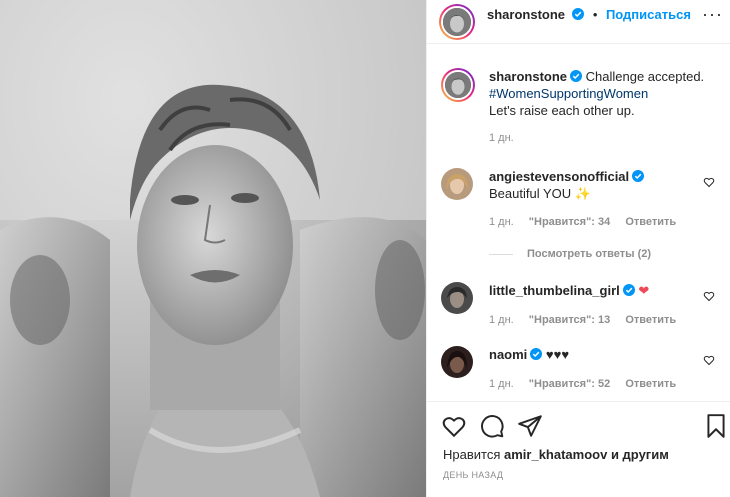 This screenshot has height=497, width=730. Describe the element at coordinates (559, 176) in the screenshot. I see `comment-username: angiestevensonofficial` at that location.